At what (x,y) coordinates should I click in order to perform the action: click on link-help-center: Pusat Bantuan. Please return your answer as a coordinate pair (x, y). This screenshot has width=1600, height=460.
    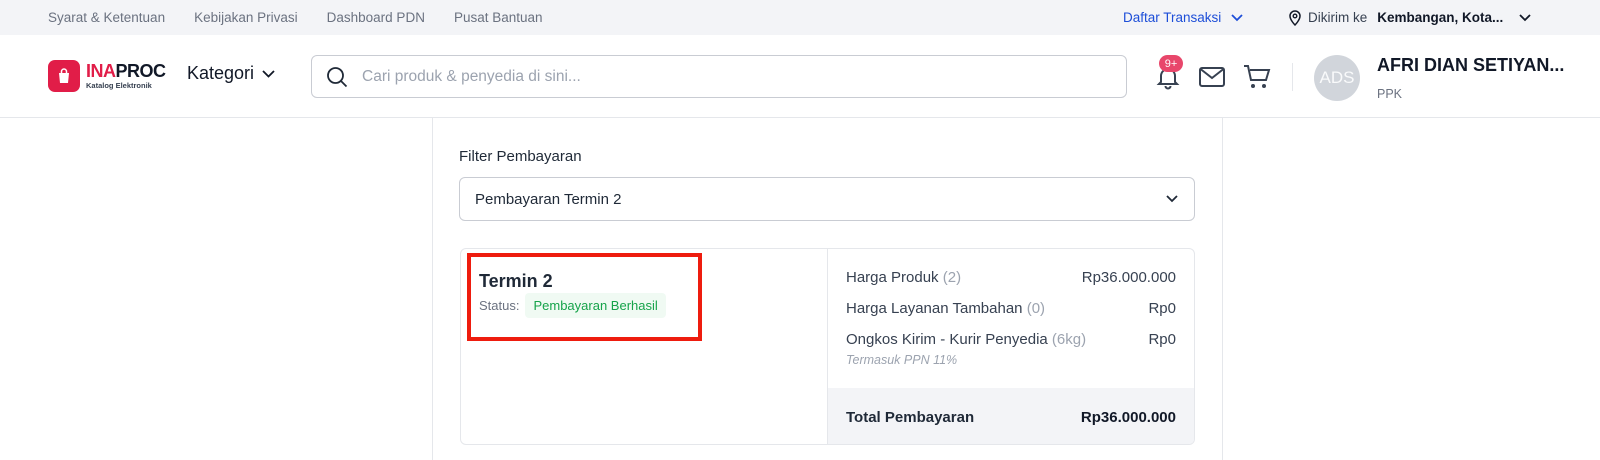
    Looking at the image, I should click on (498, 17).